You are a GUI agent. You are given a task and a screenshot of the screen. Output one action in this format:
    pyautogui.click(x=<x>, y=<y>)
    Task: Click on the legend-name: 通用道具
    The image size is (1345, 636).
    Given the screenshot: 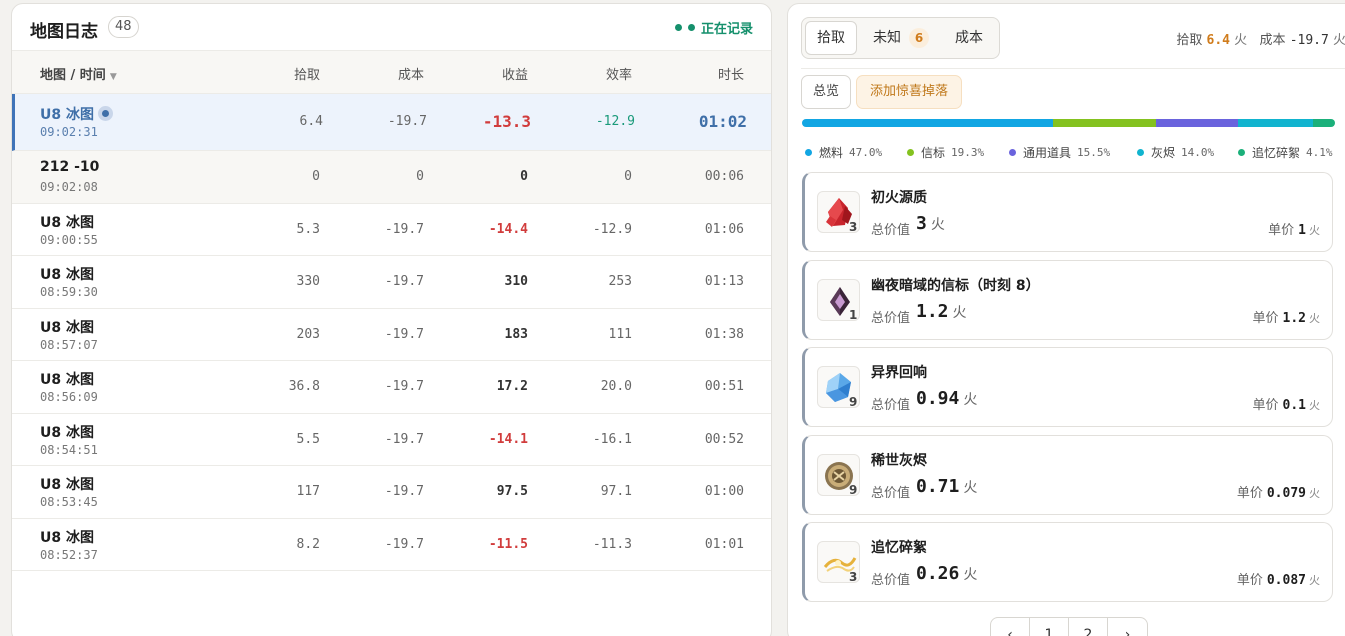 What is the action you would take?
    pyautogui.click(x=1047, y=153)
    